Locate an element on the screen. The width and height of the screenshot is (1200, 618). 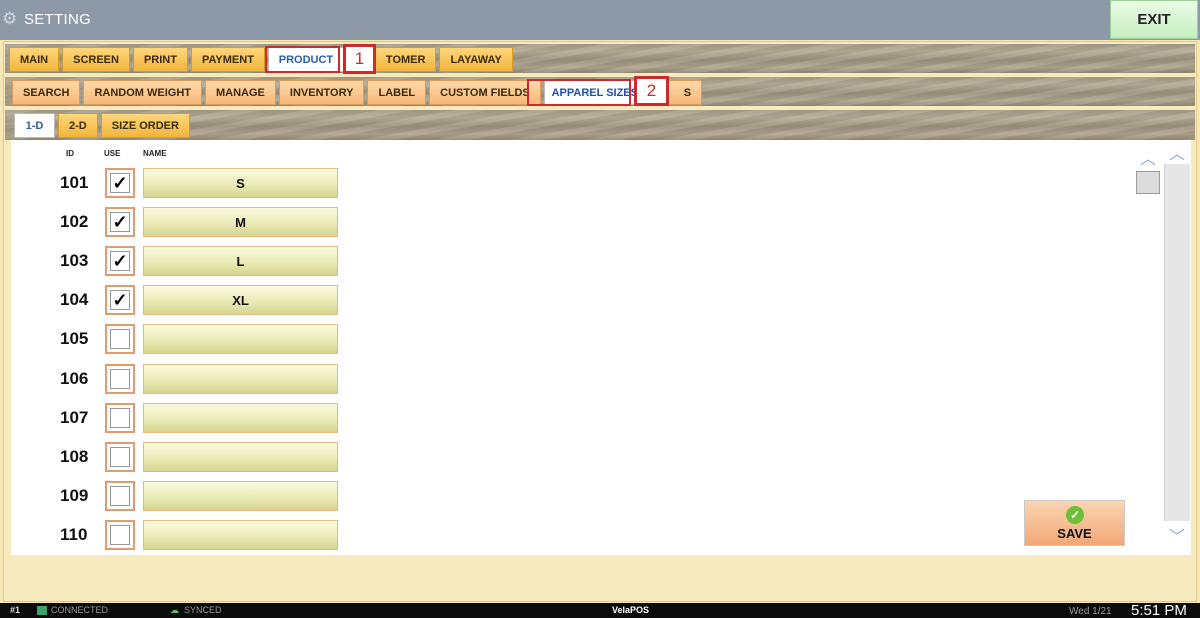
app-name: VelaPOS is located at coordinates (631, 610).